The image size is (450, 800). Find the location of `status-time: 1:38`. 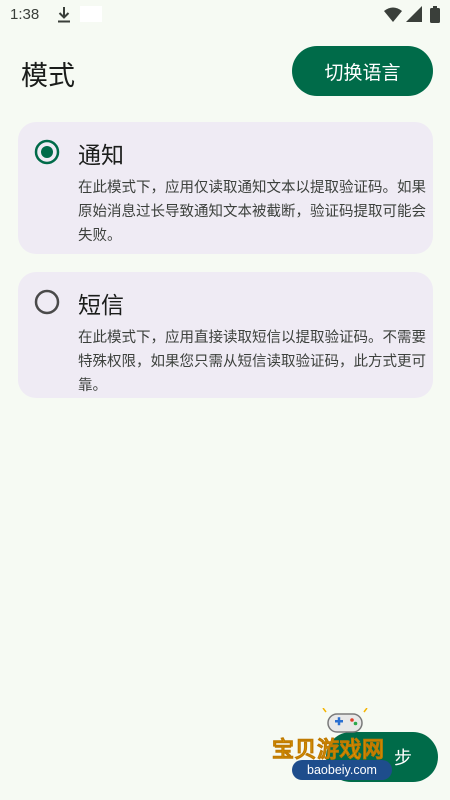

status-time: 1:38 is located at coordinates (25, 14).